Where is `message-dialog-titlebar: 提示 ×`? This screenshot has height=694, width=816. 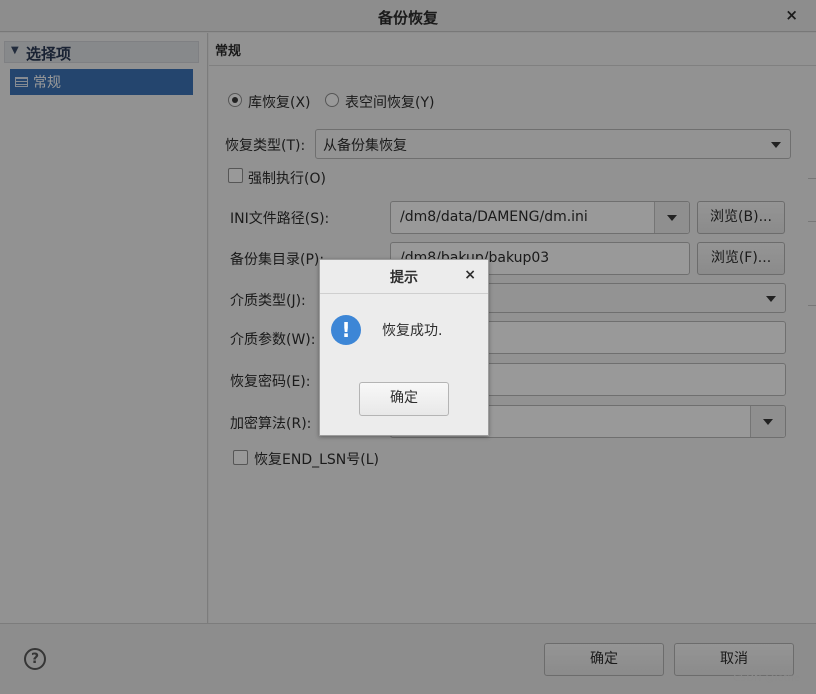
message-dialog-titlebar: 提示 × is located at coordinates (404, 277).